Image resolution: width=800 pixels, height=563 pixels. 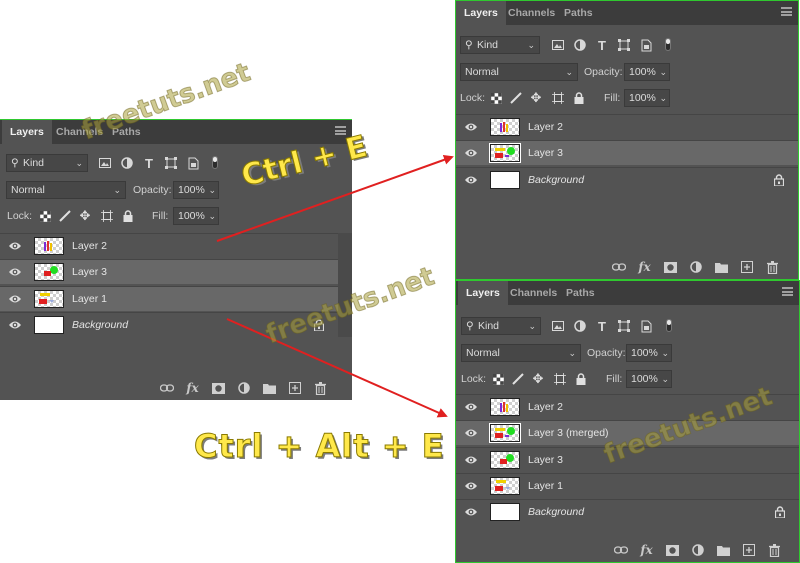 What do you see at coordinates (644, 379) in the screenshot?
I see `fill-value: 100%` at bounding box center [644, 379].